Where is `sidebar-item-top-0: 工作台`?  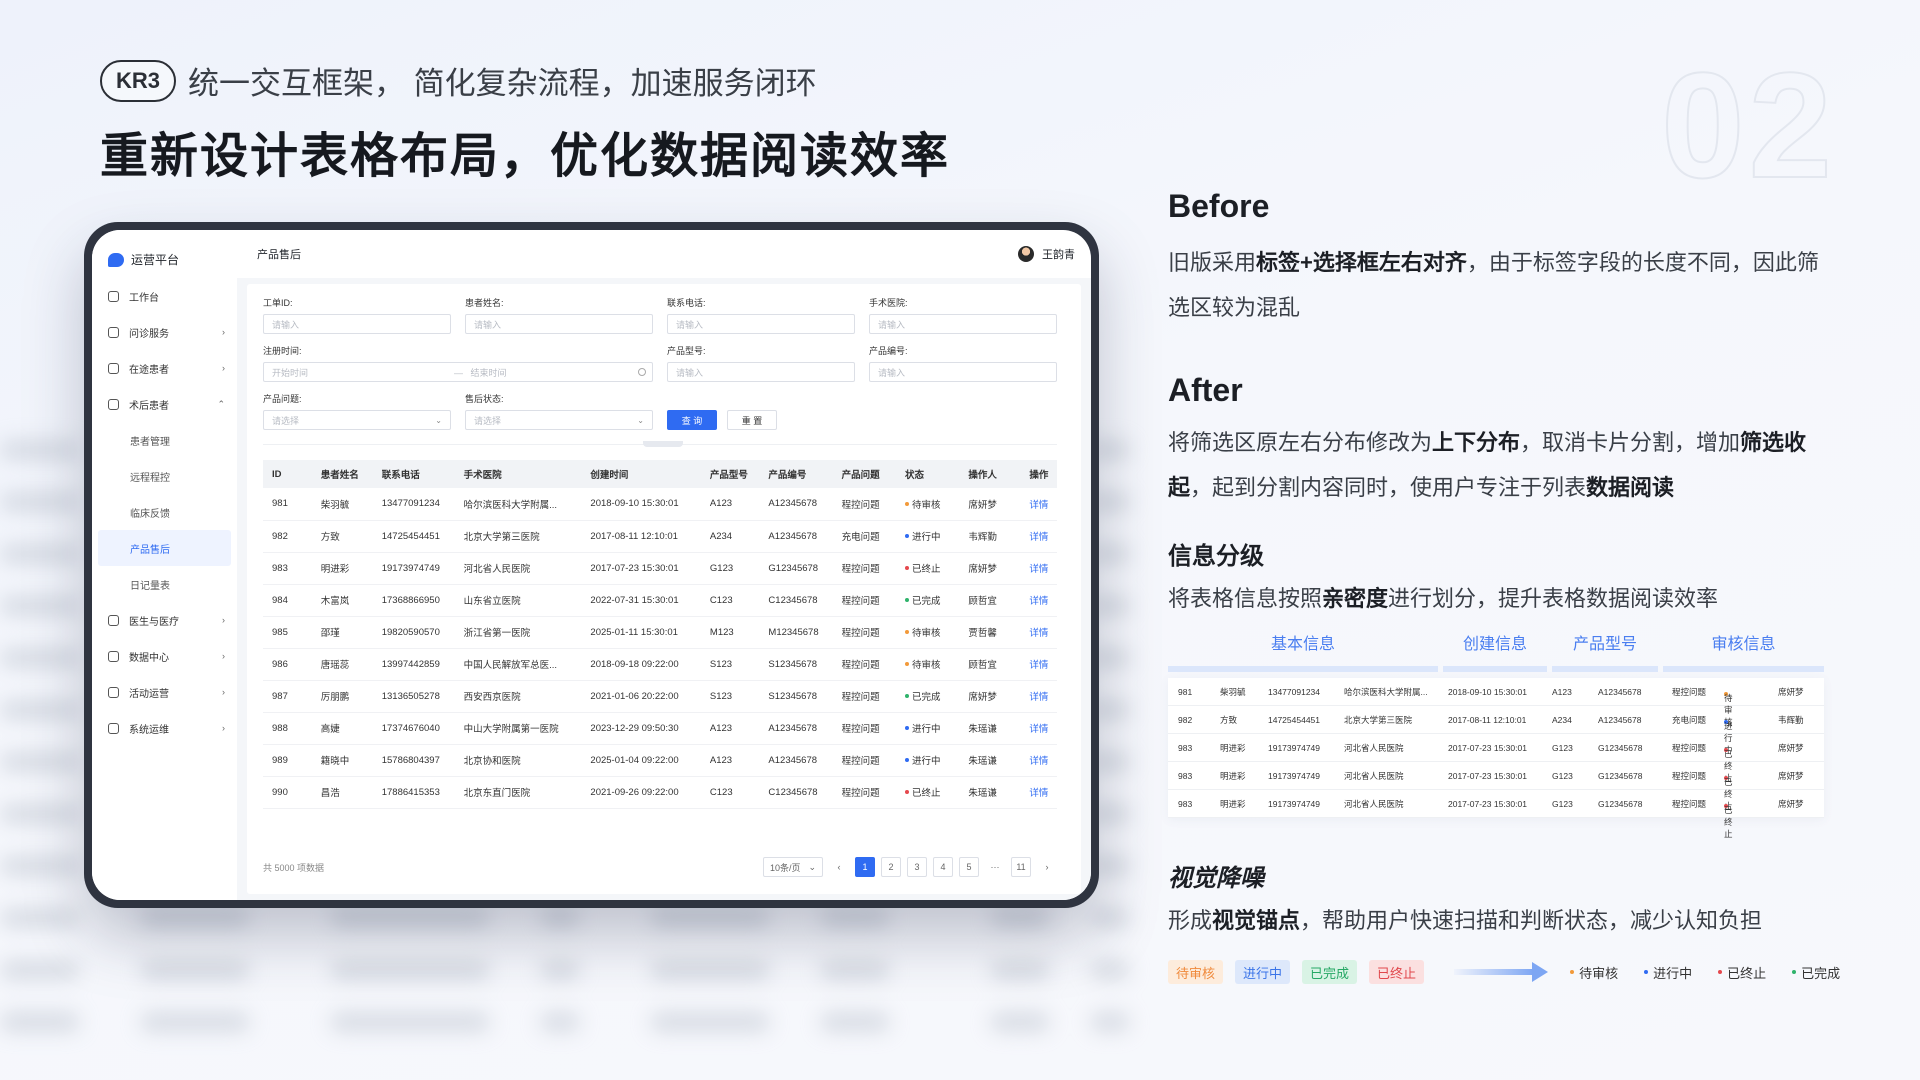
sidebar-item-top-0: 工作台 is located at coordinates (164, 296).